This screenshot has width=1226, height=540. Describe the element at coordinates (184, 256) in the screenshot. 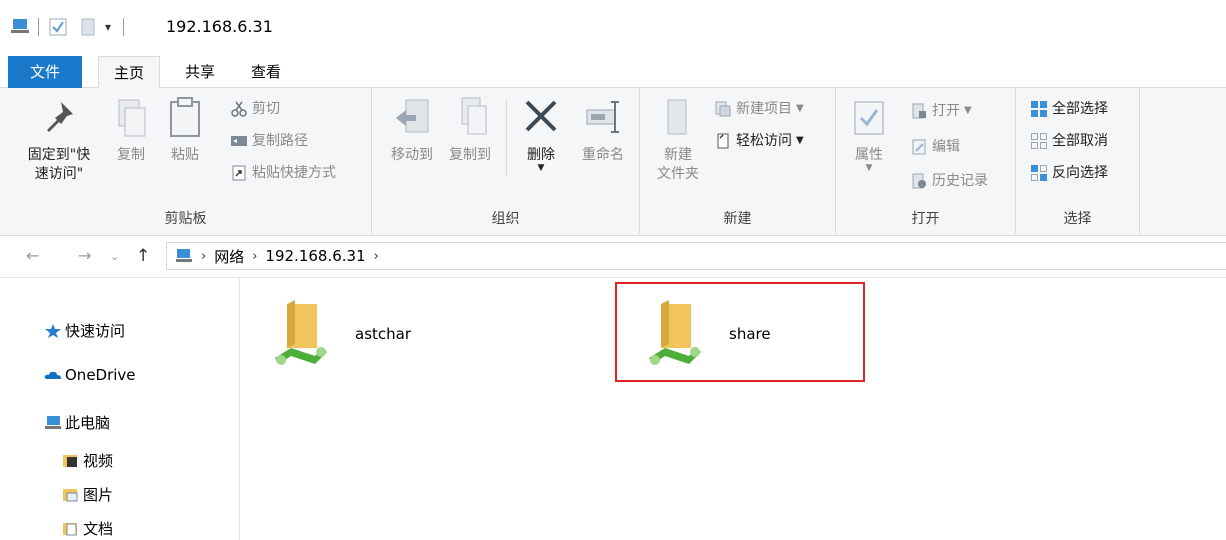

I see `network-location-icon` at that location.